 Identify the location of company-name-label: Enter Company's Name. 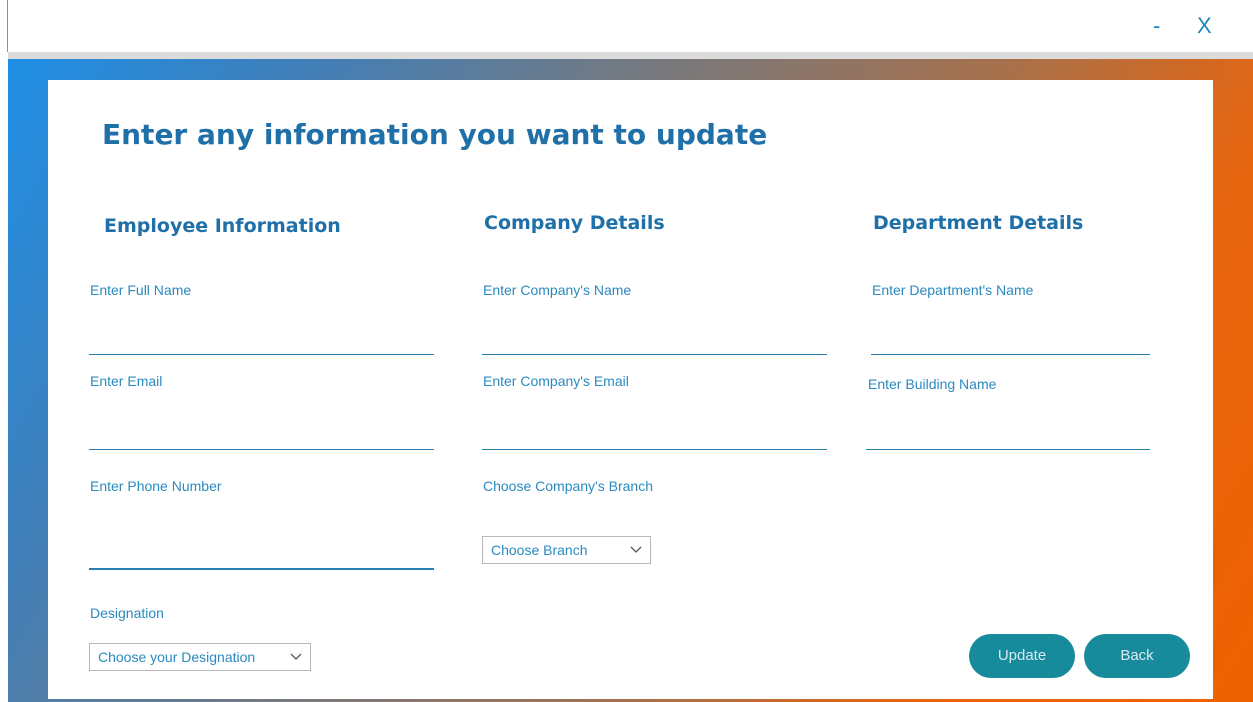
(557, 290).